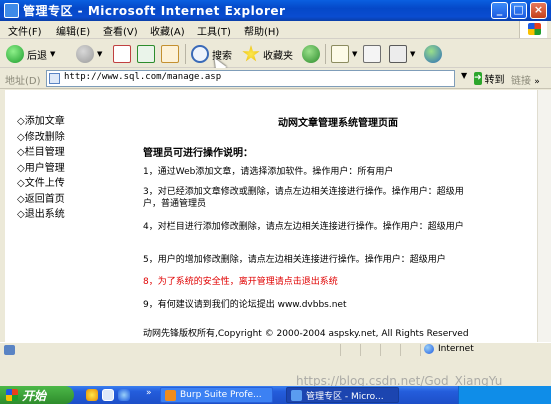 This screenshot has width=551, height=404. I want to click on history-button, so click(311, 54).